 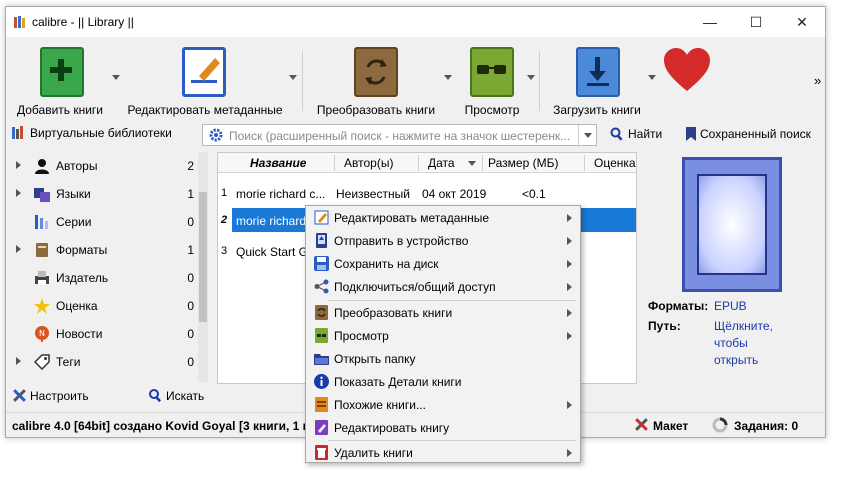 I want to click on menu-label: Преобразовать книги, so click(x=393, y=313).